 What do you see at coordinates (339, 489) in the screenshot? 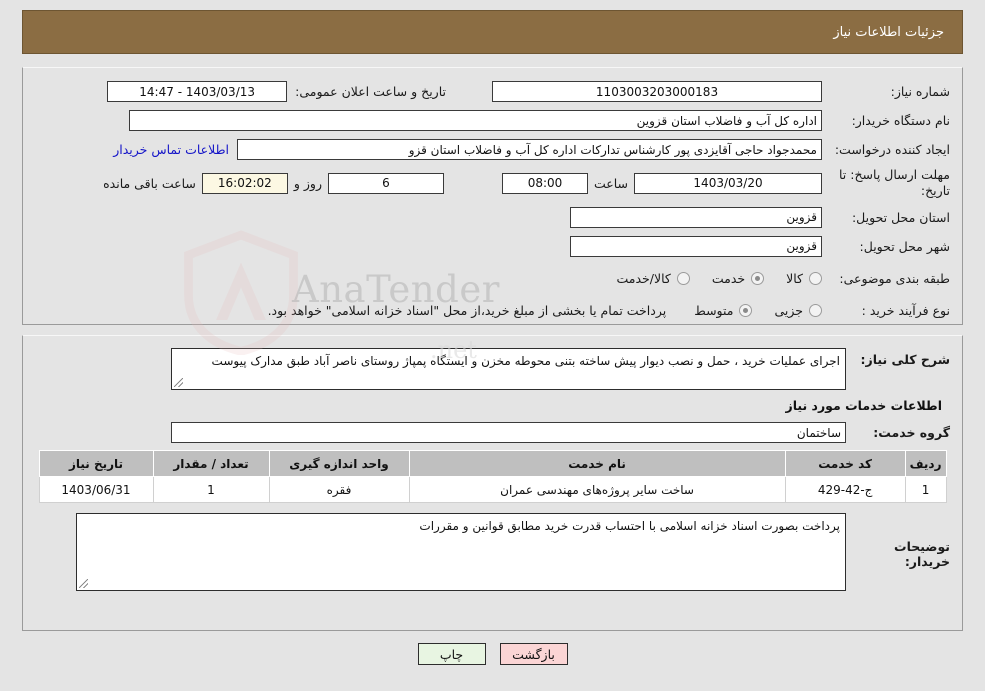
I see `cell-unit: فقره` at bounding box center [339, 489].